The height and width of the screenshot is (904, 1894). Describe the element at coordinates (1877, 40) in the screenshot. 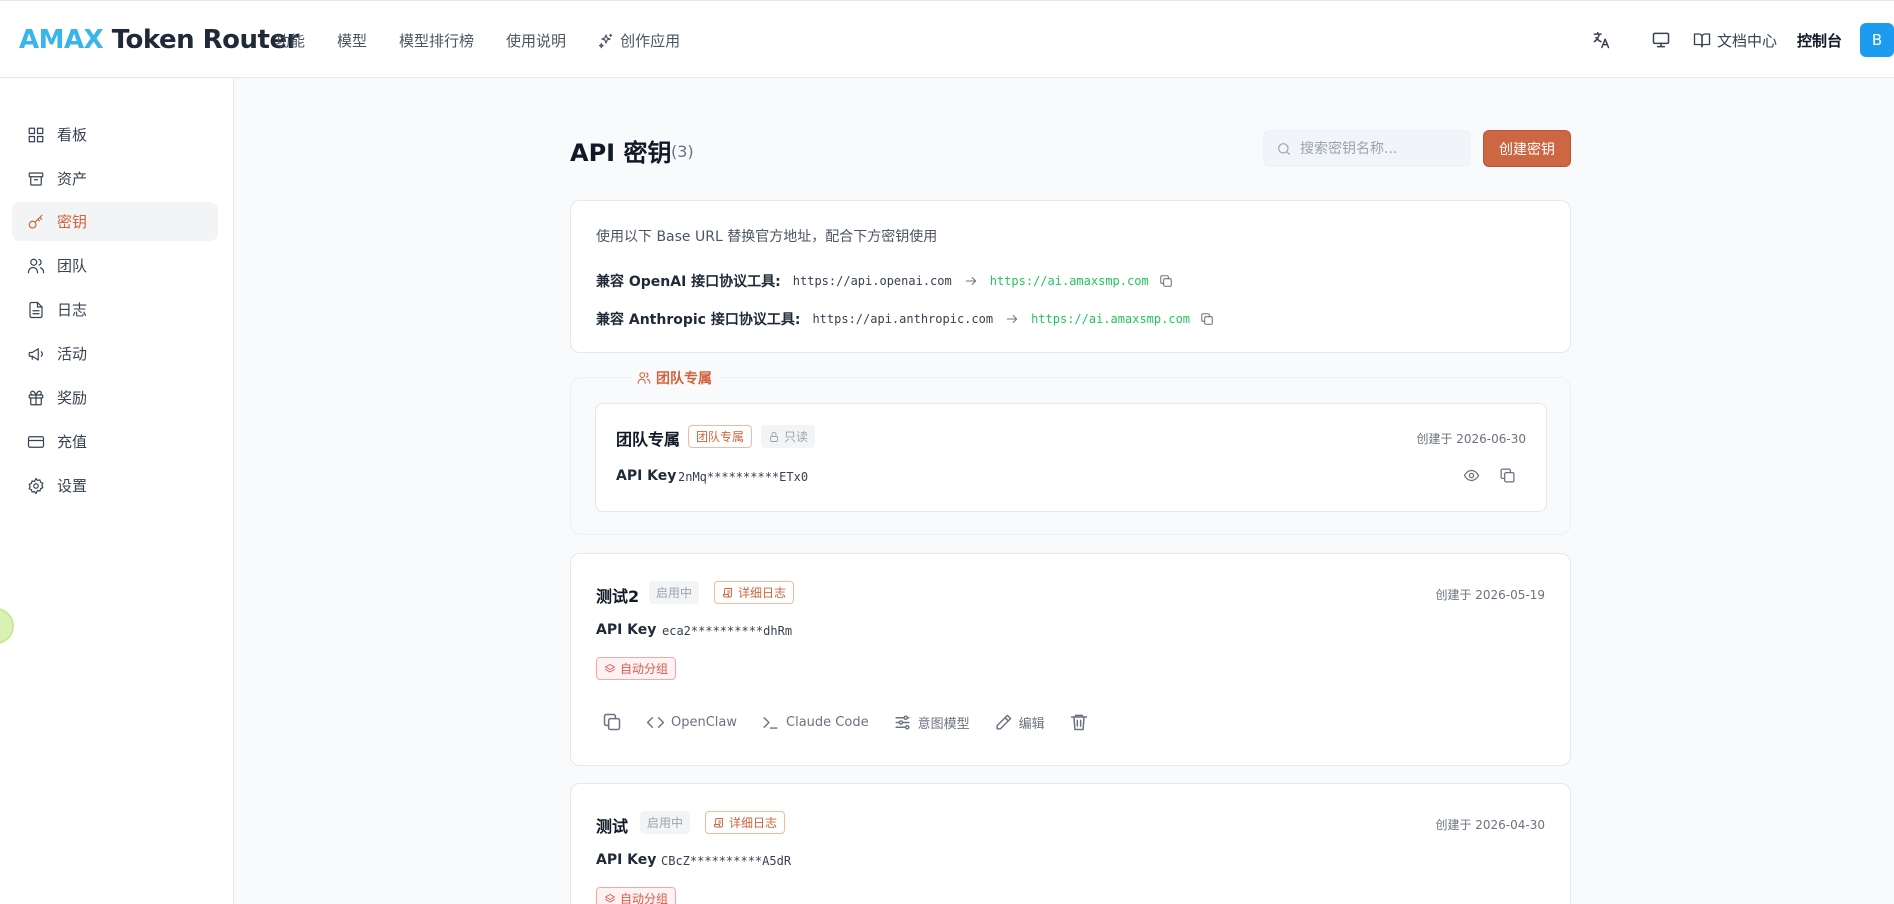

I see `avatar: B` at that location.